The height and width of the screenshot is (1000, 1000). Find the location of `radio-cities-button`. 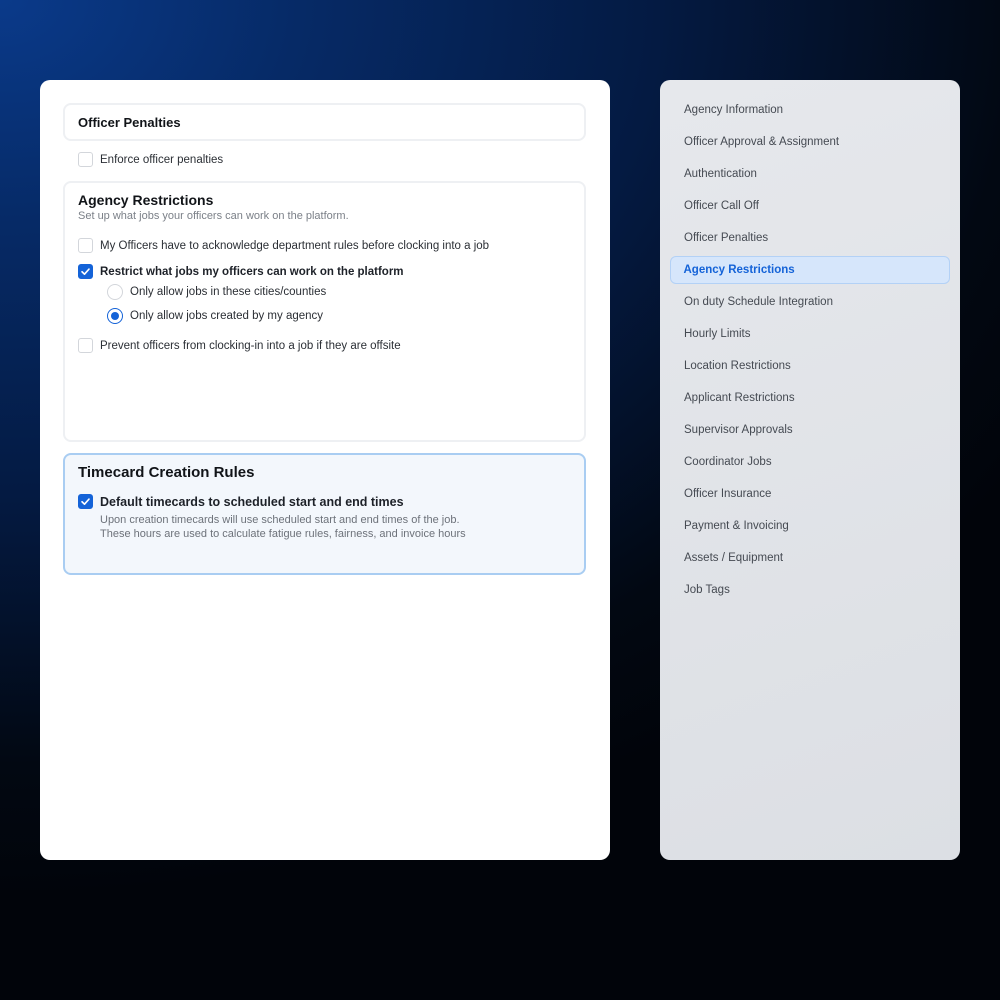

radio-cities-button is located at coordinates (115, 292).